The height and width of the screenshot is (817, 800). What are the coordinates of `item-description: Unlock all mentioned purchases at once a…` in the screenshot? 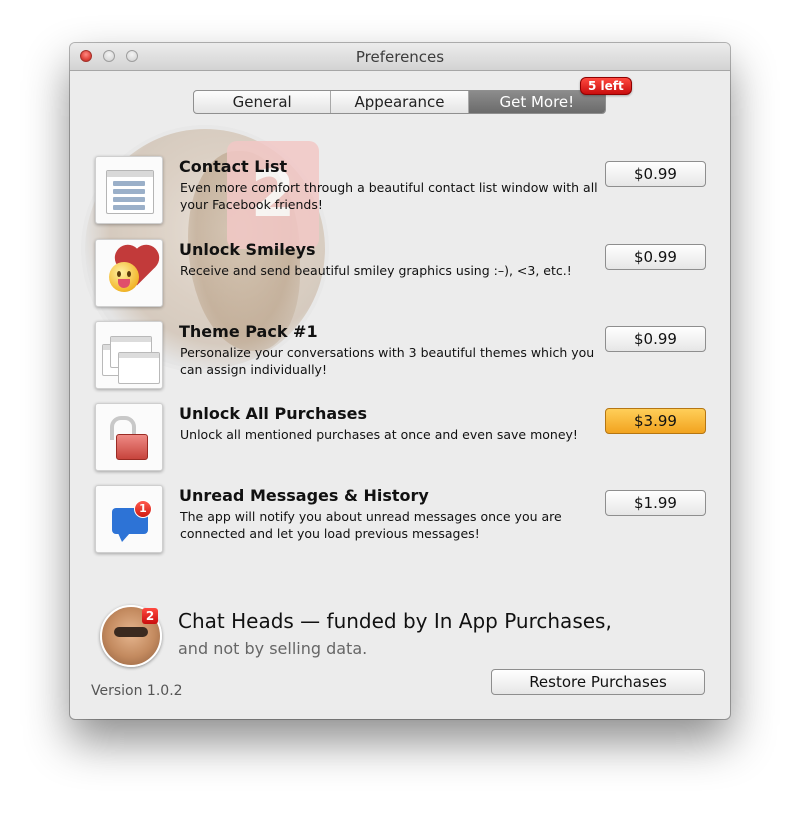 It's located at (379, 434).